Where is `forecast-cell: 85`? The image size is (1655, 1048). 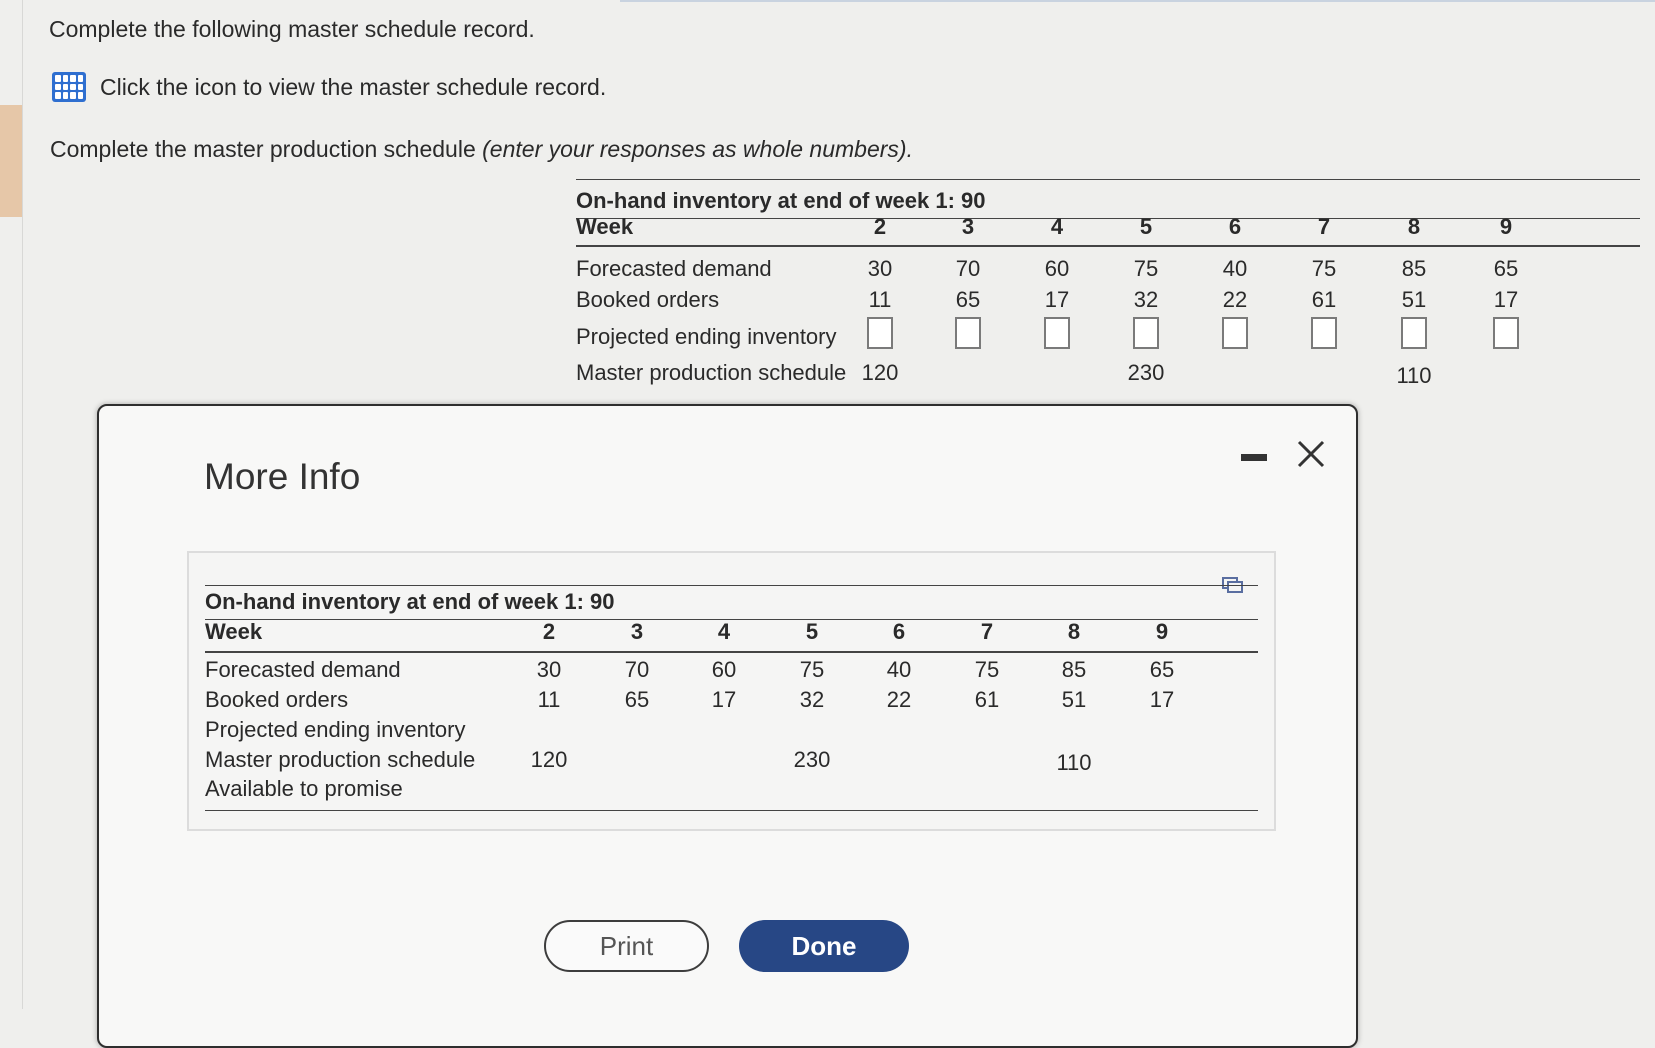
forecast-cell: 85 is located at coordinates (1414, 268).